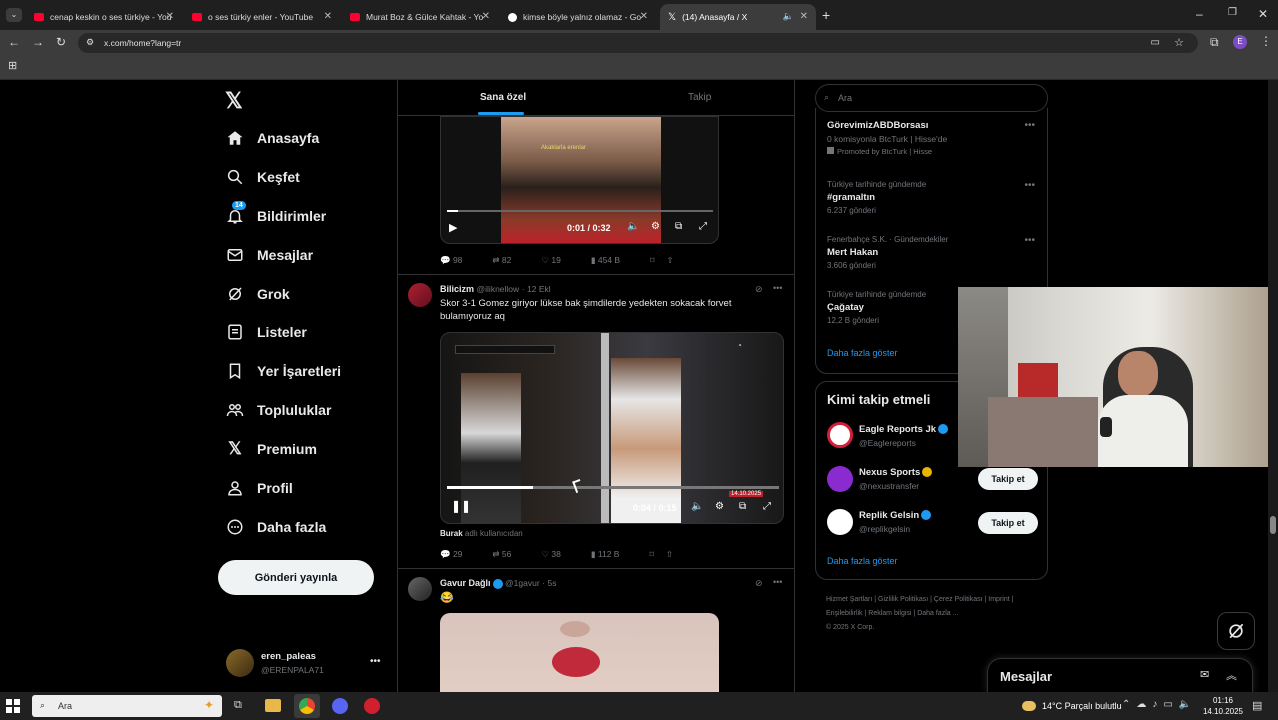  What do you see at coordinates (1231, 675) in the screenshot?
I see `expand-icon: ︽` at bounding box center [1231, 675].